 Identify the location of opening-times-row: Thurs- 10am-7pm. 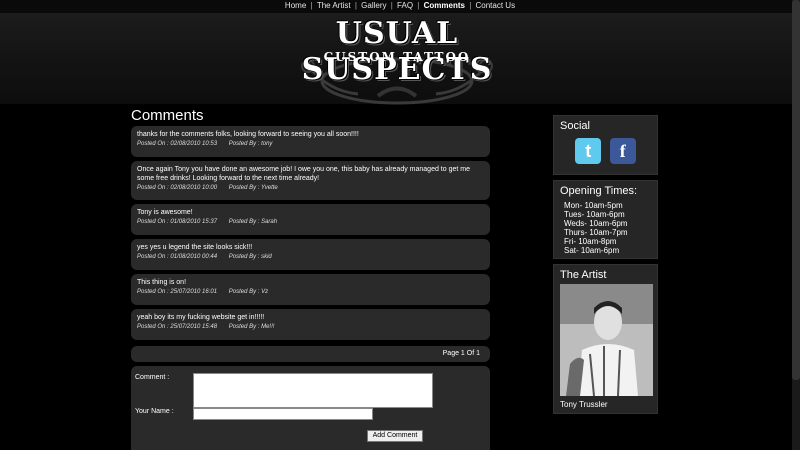
(596, 232).